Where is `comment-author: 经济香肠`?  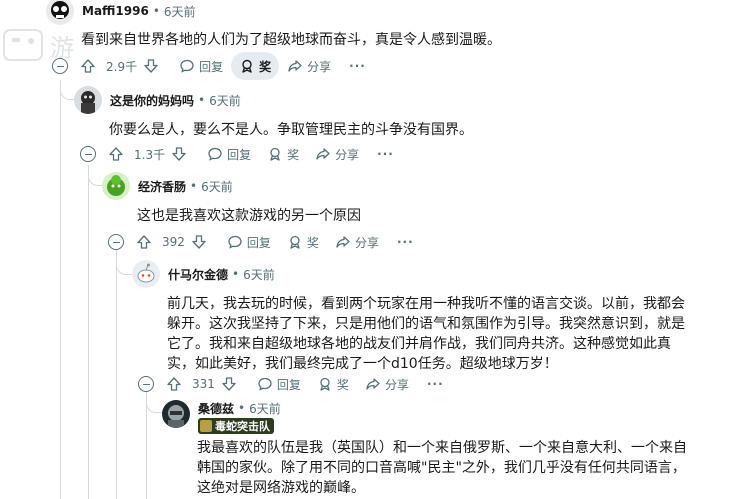
comment-author: 经济香肠 is located at coordinates (162, 186).